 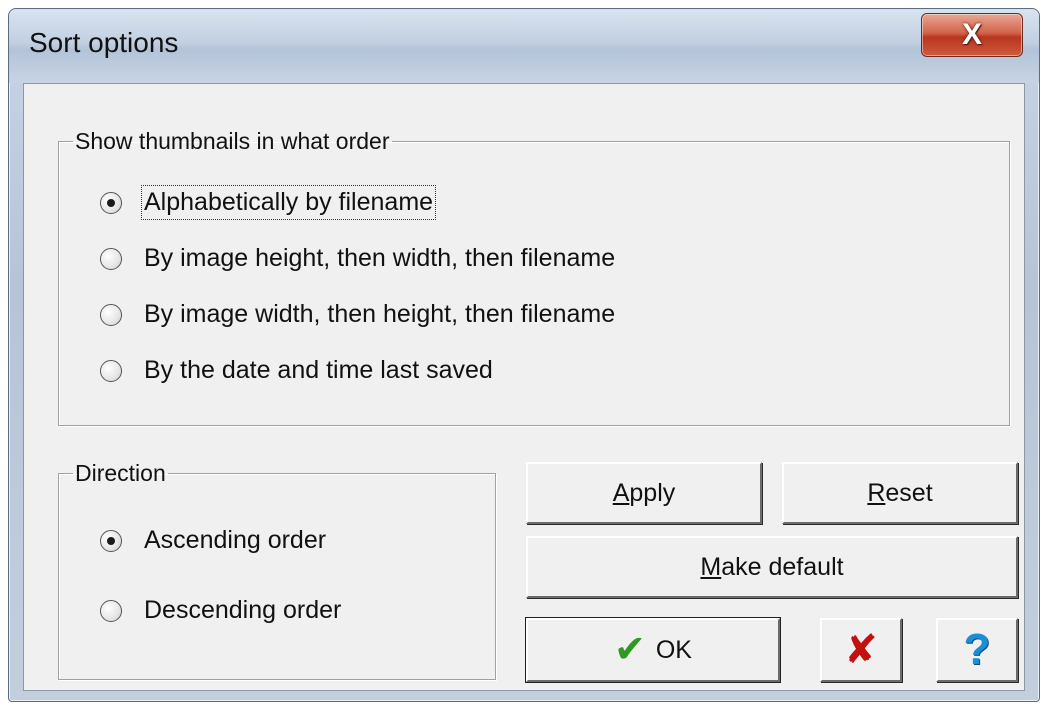 What do you see at coordinates (524, 46) in the screenshot?
I see `title-bar: Sort options X` at bounding box center [524, 46].